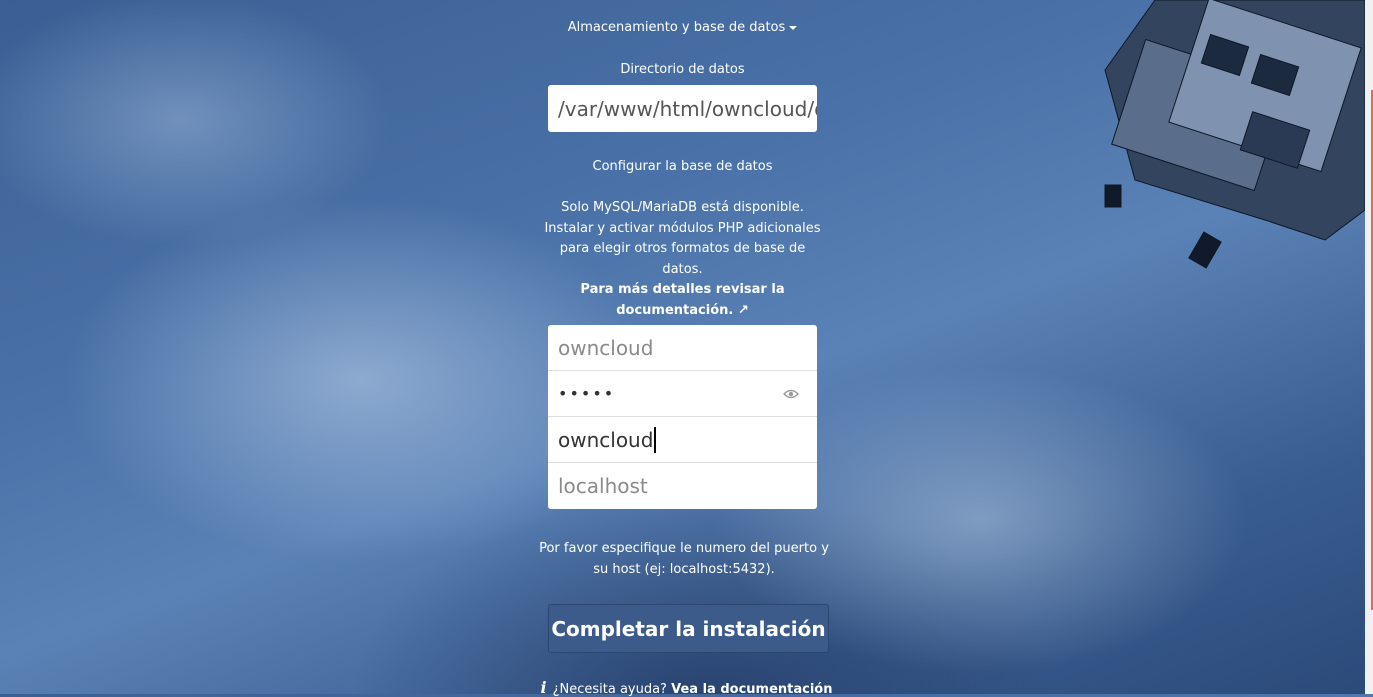 This screenshot has height=697, width=1373. What do you see at coordinates (682, 166) in the screenshot?
I see `configure-database-label: Configurar la base de datos` at bounding box center [682, 166].